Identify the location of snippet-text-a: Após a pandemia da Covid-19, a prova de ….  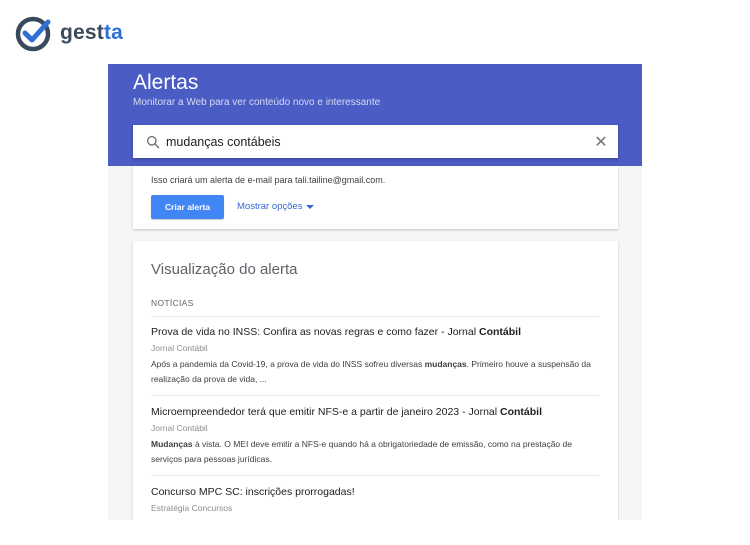
(288, 364).